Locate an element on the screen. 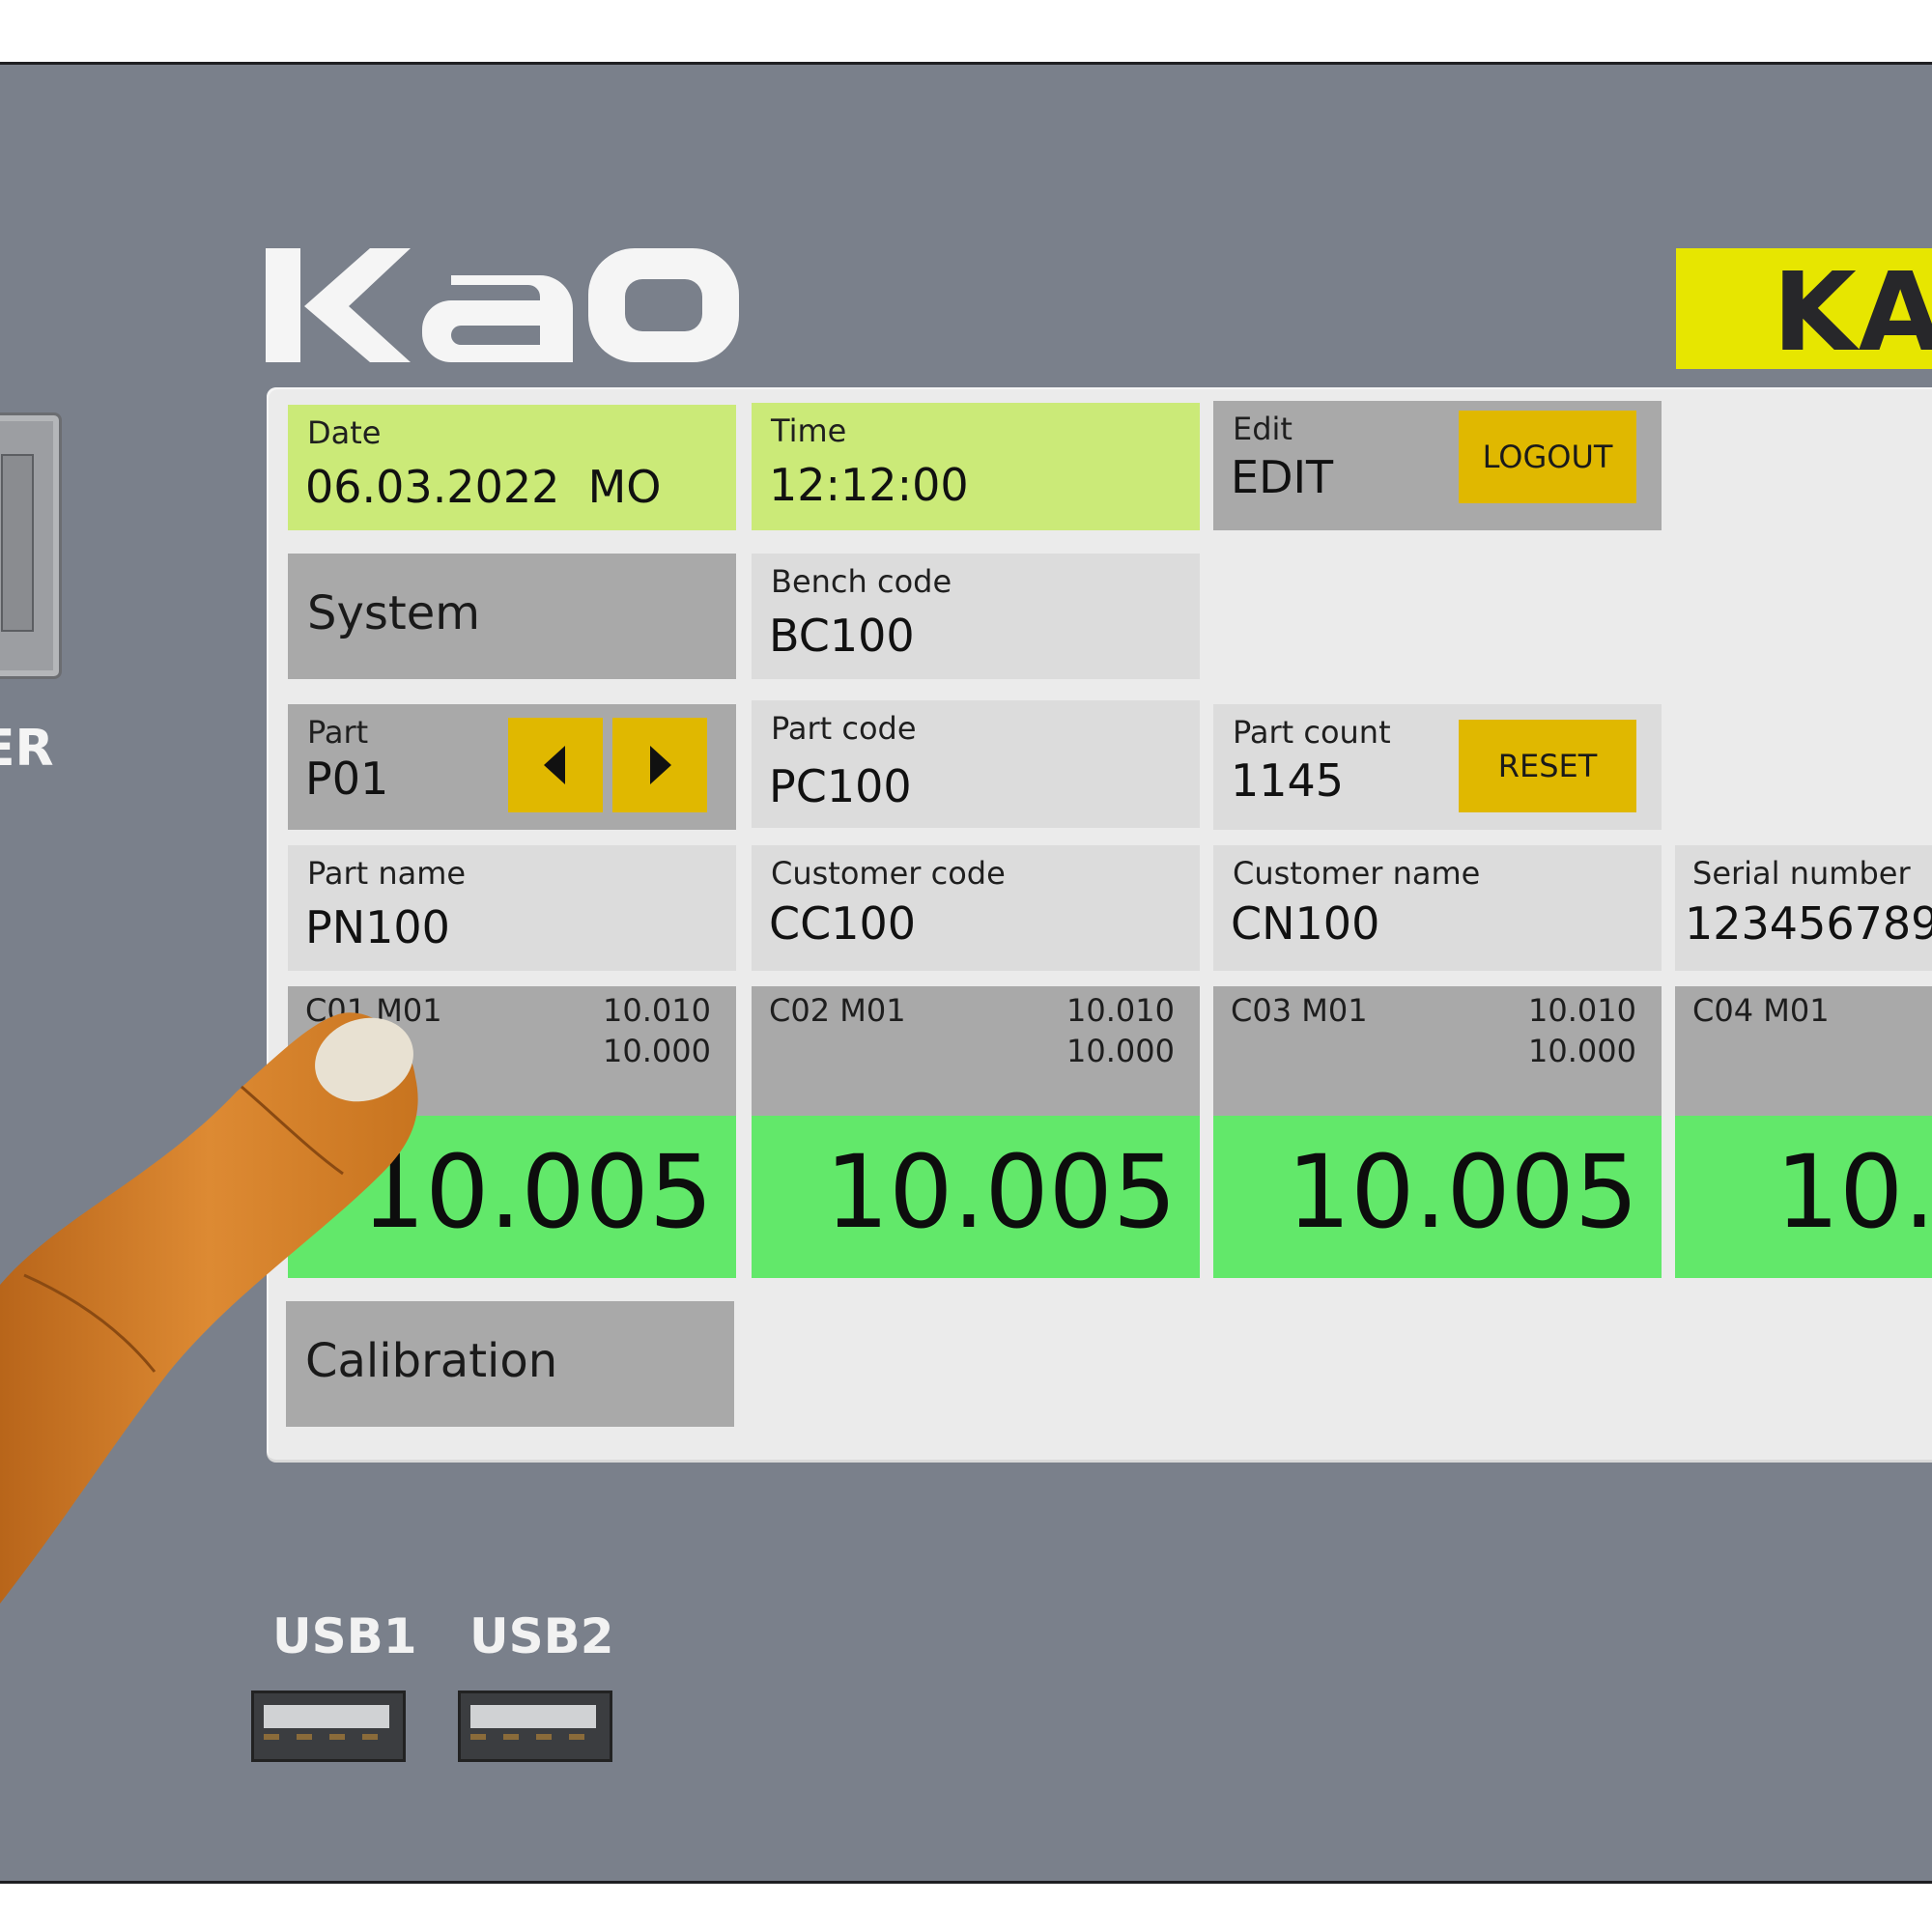 The width and height of the screenshot is (1932, 1932). date-tile: Date 06.03.2022 MO is located at coordinates (512, 467).